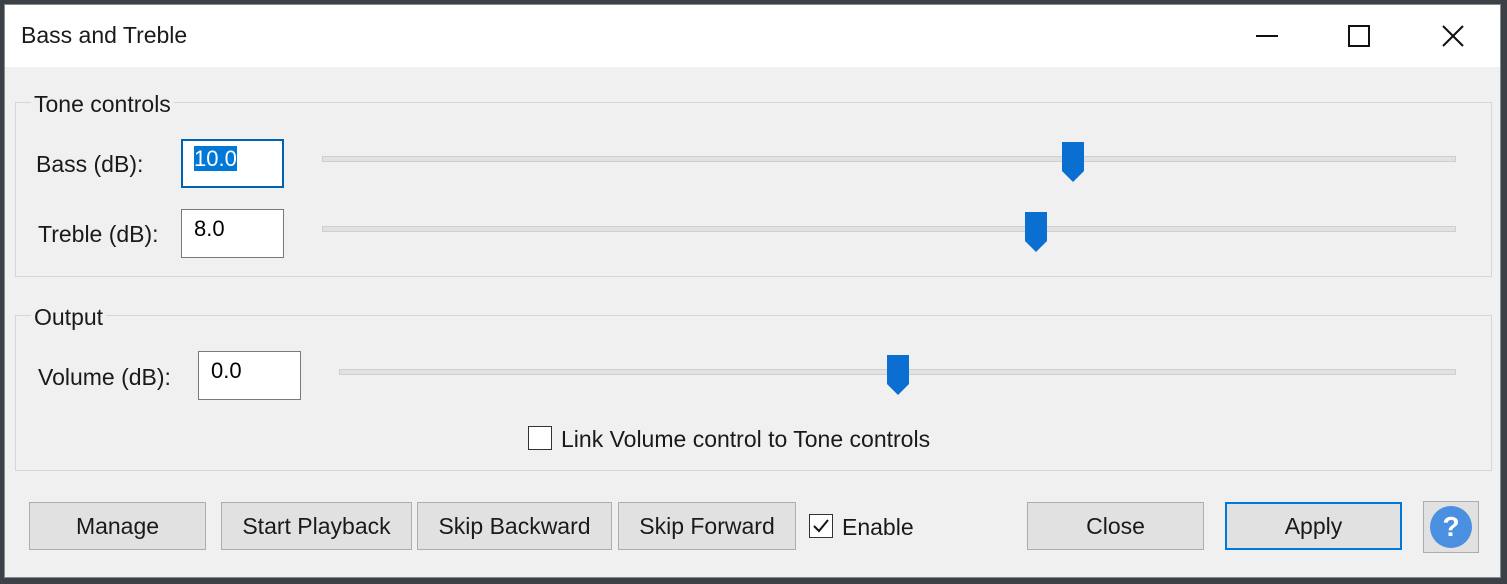  Describe the element at coordinates (1073, 162) in the screenshot. I see `bass-slider-thumb` at that location.